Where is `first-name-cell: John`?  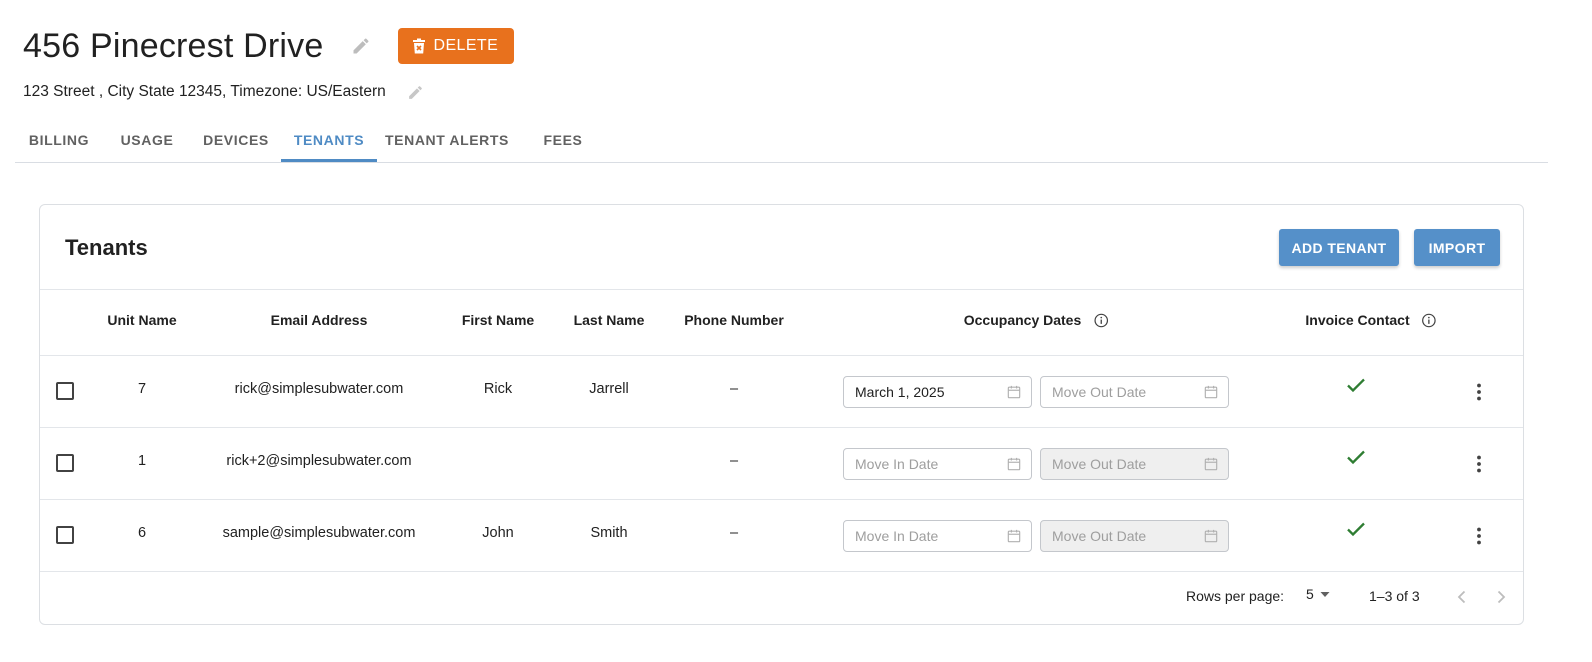
first-name-cell: John is located at coordinates (498, 533).